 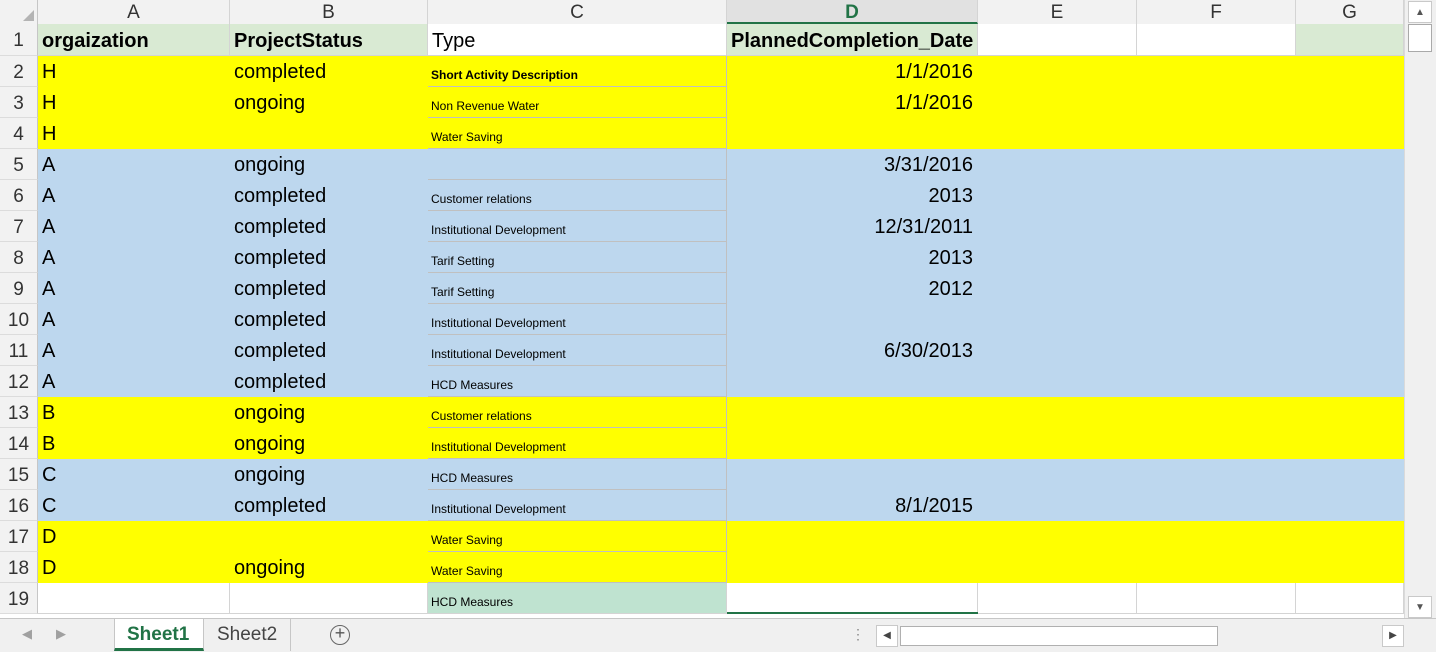 What do you see at coordinates (19, 288) in the screenshot?
I see `row-header: 9` at bounding box center [19, 288].